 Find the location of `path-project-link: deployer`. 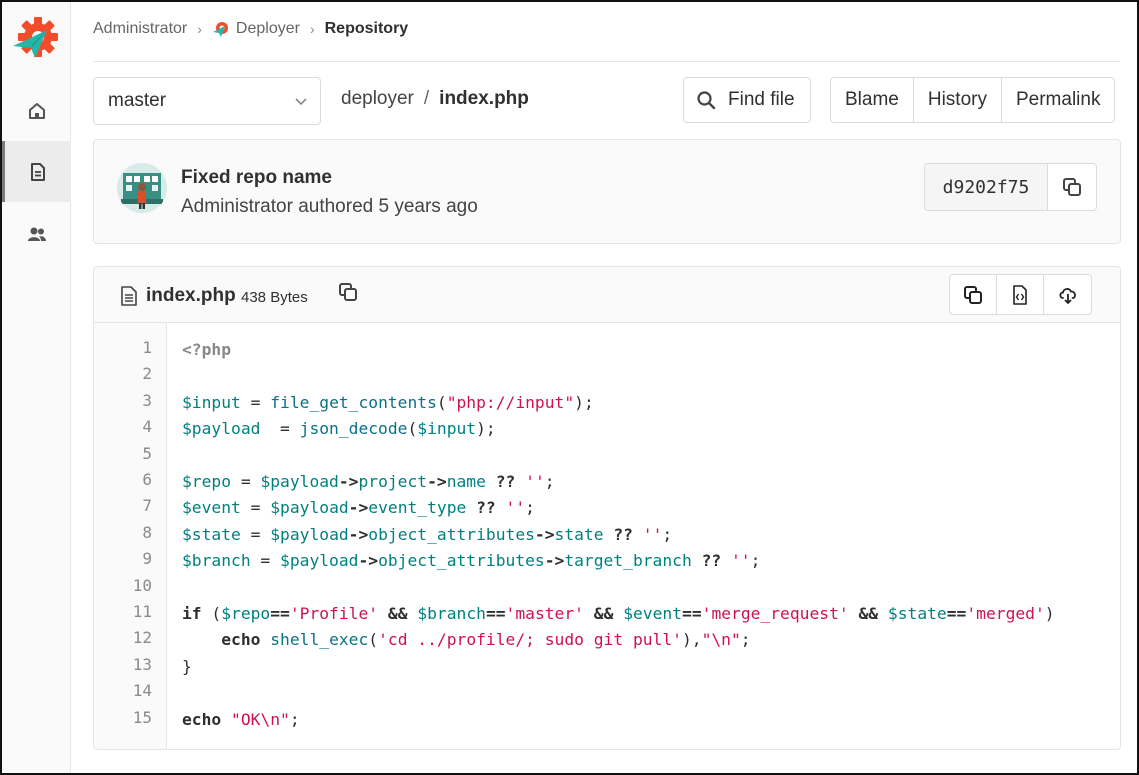

path-project-link: deployer is located at coordinates (377, 99).